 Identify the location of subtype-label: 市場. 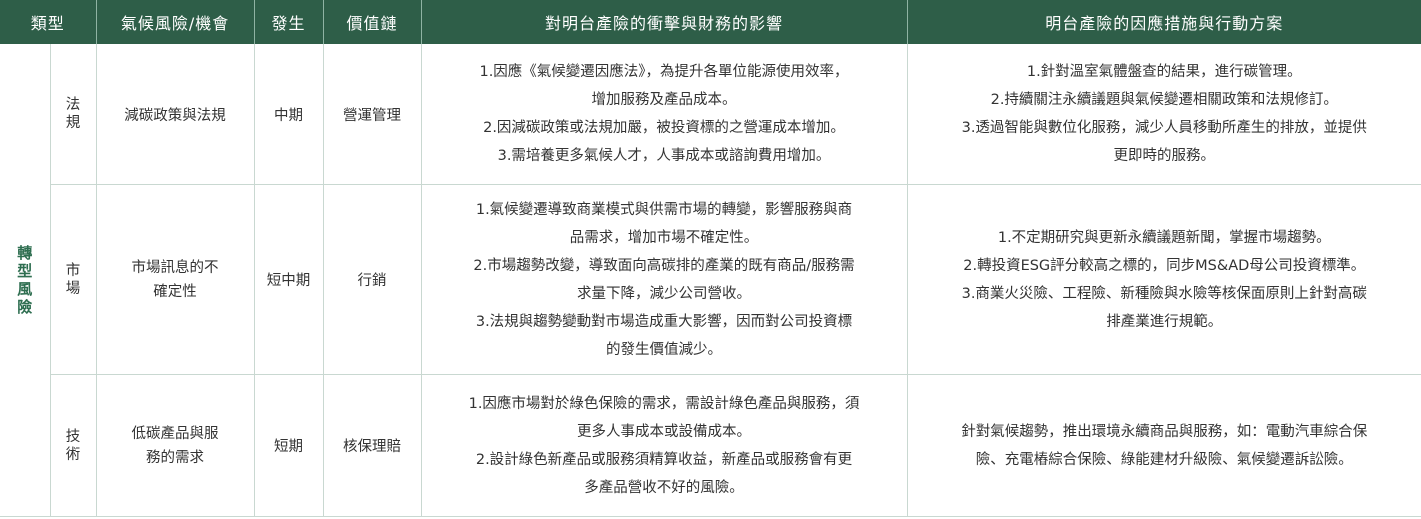
(73, 279).